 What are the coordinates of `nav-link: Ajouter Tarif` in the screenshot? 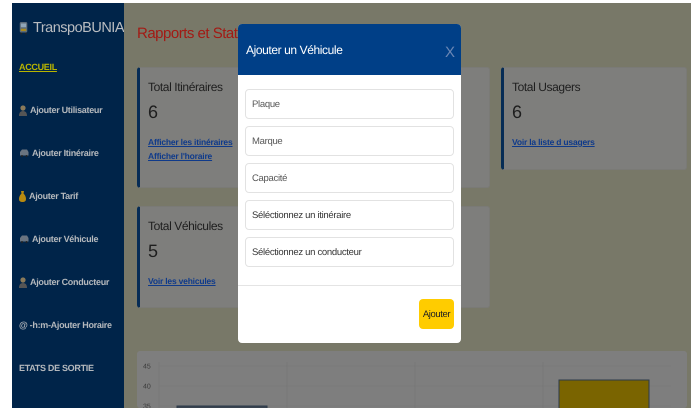 It's located at (71, 196).